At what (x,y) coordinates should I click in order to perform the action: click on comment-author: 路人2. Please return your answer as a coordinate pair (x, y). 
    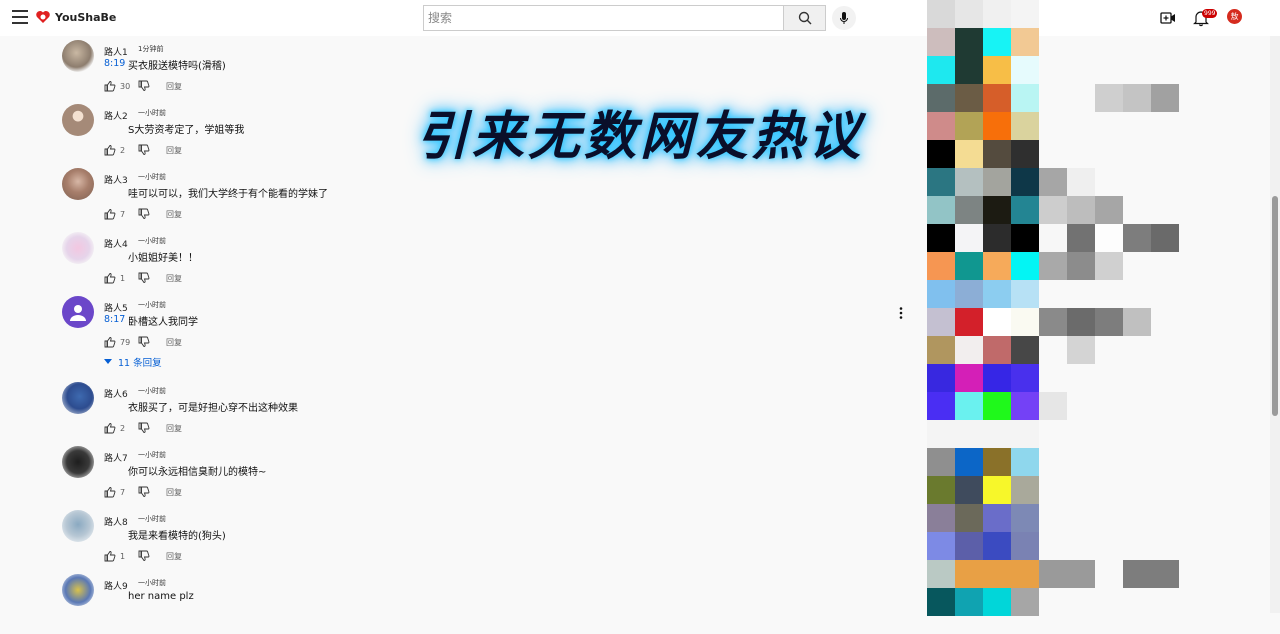
    Looking at the image, I should click on (116, 115).